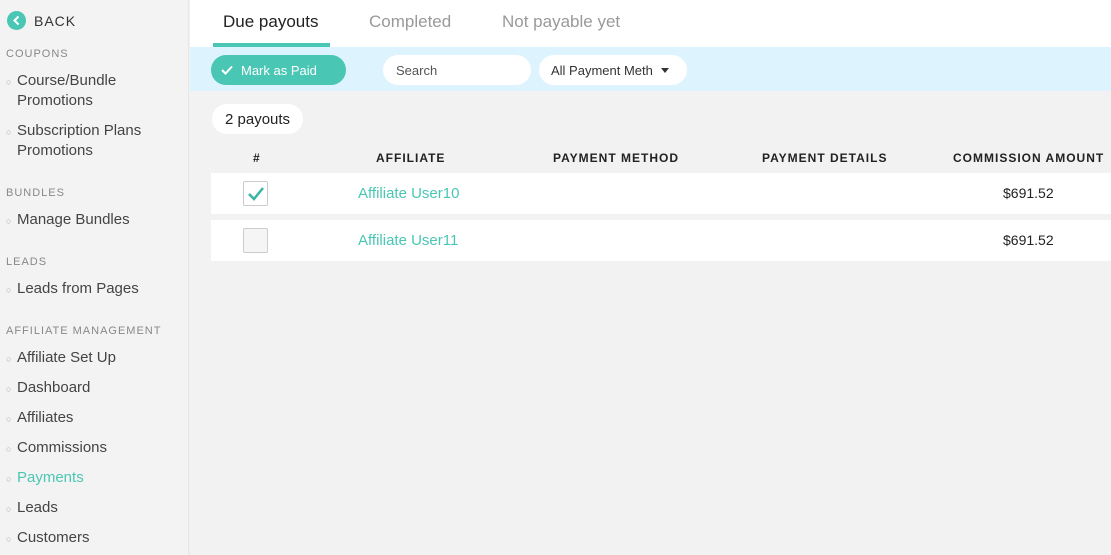 The image size is (1111, 555). I want to click on sidebar-item-commissions: ○ Commissions, so click(56, 448).